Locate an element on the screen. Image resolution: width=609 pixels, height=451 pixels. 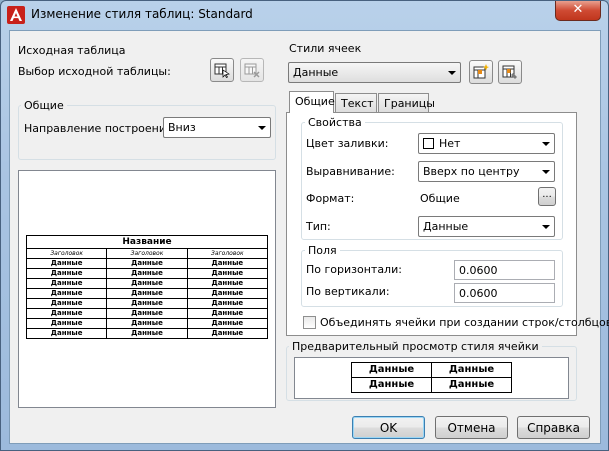
title-bar: Изменение стиля таблиц: Standard ✕ is located at coordinates (304, 15).